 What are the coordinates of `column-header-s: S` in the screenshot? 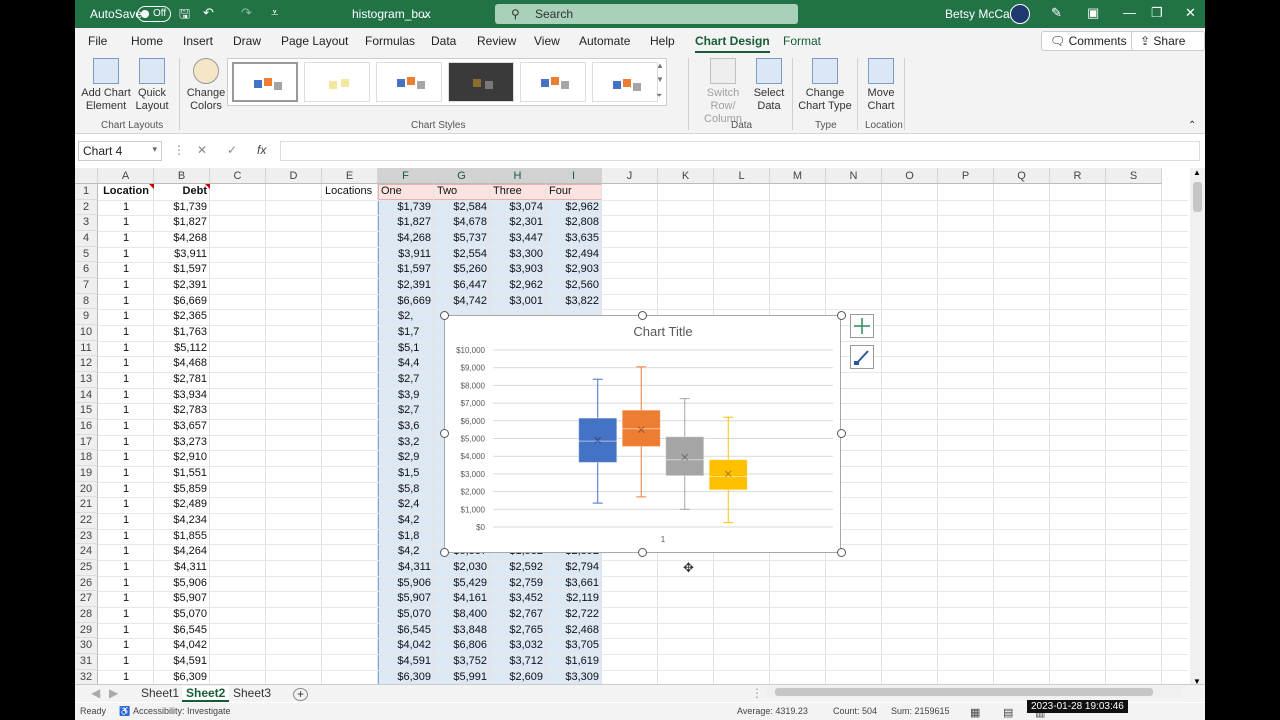 It's located at (1134, 176).